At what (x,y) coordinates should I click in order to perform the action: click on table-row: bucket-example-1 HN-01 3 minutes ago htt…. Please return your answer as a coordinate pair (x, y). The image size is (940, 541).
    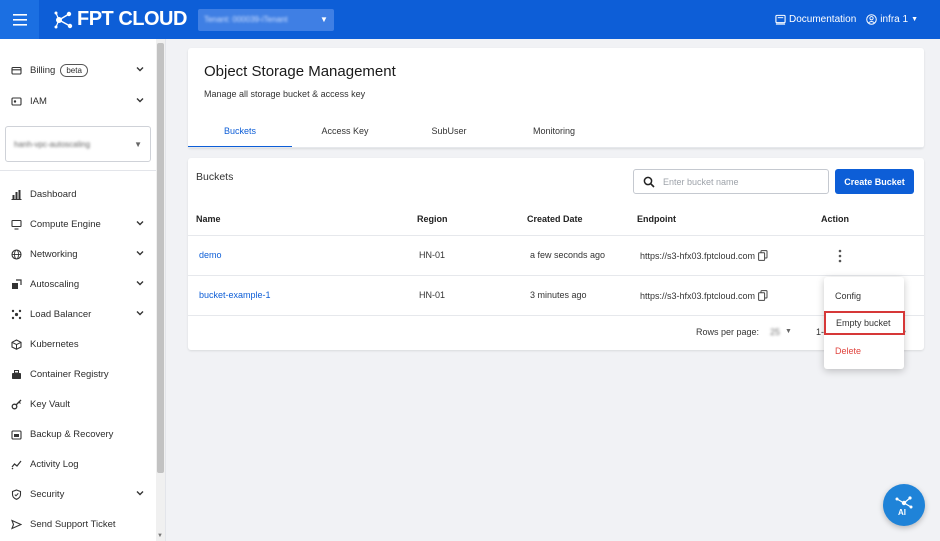
    Looking at the image, I should click on (556, 295).